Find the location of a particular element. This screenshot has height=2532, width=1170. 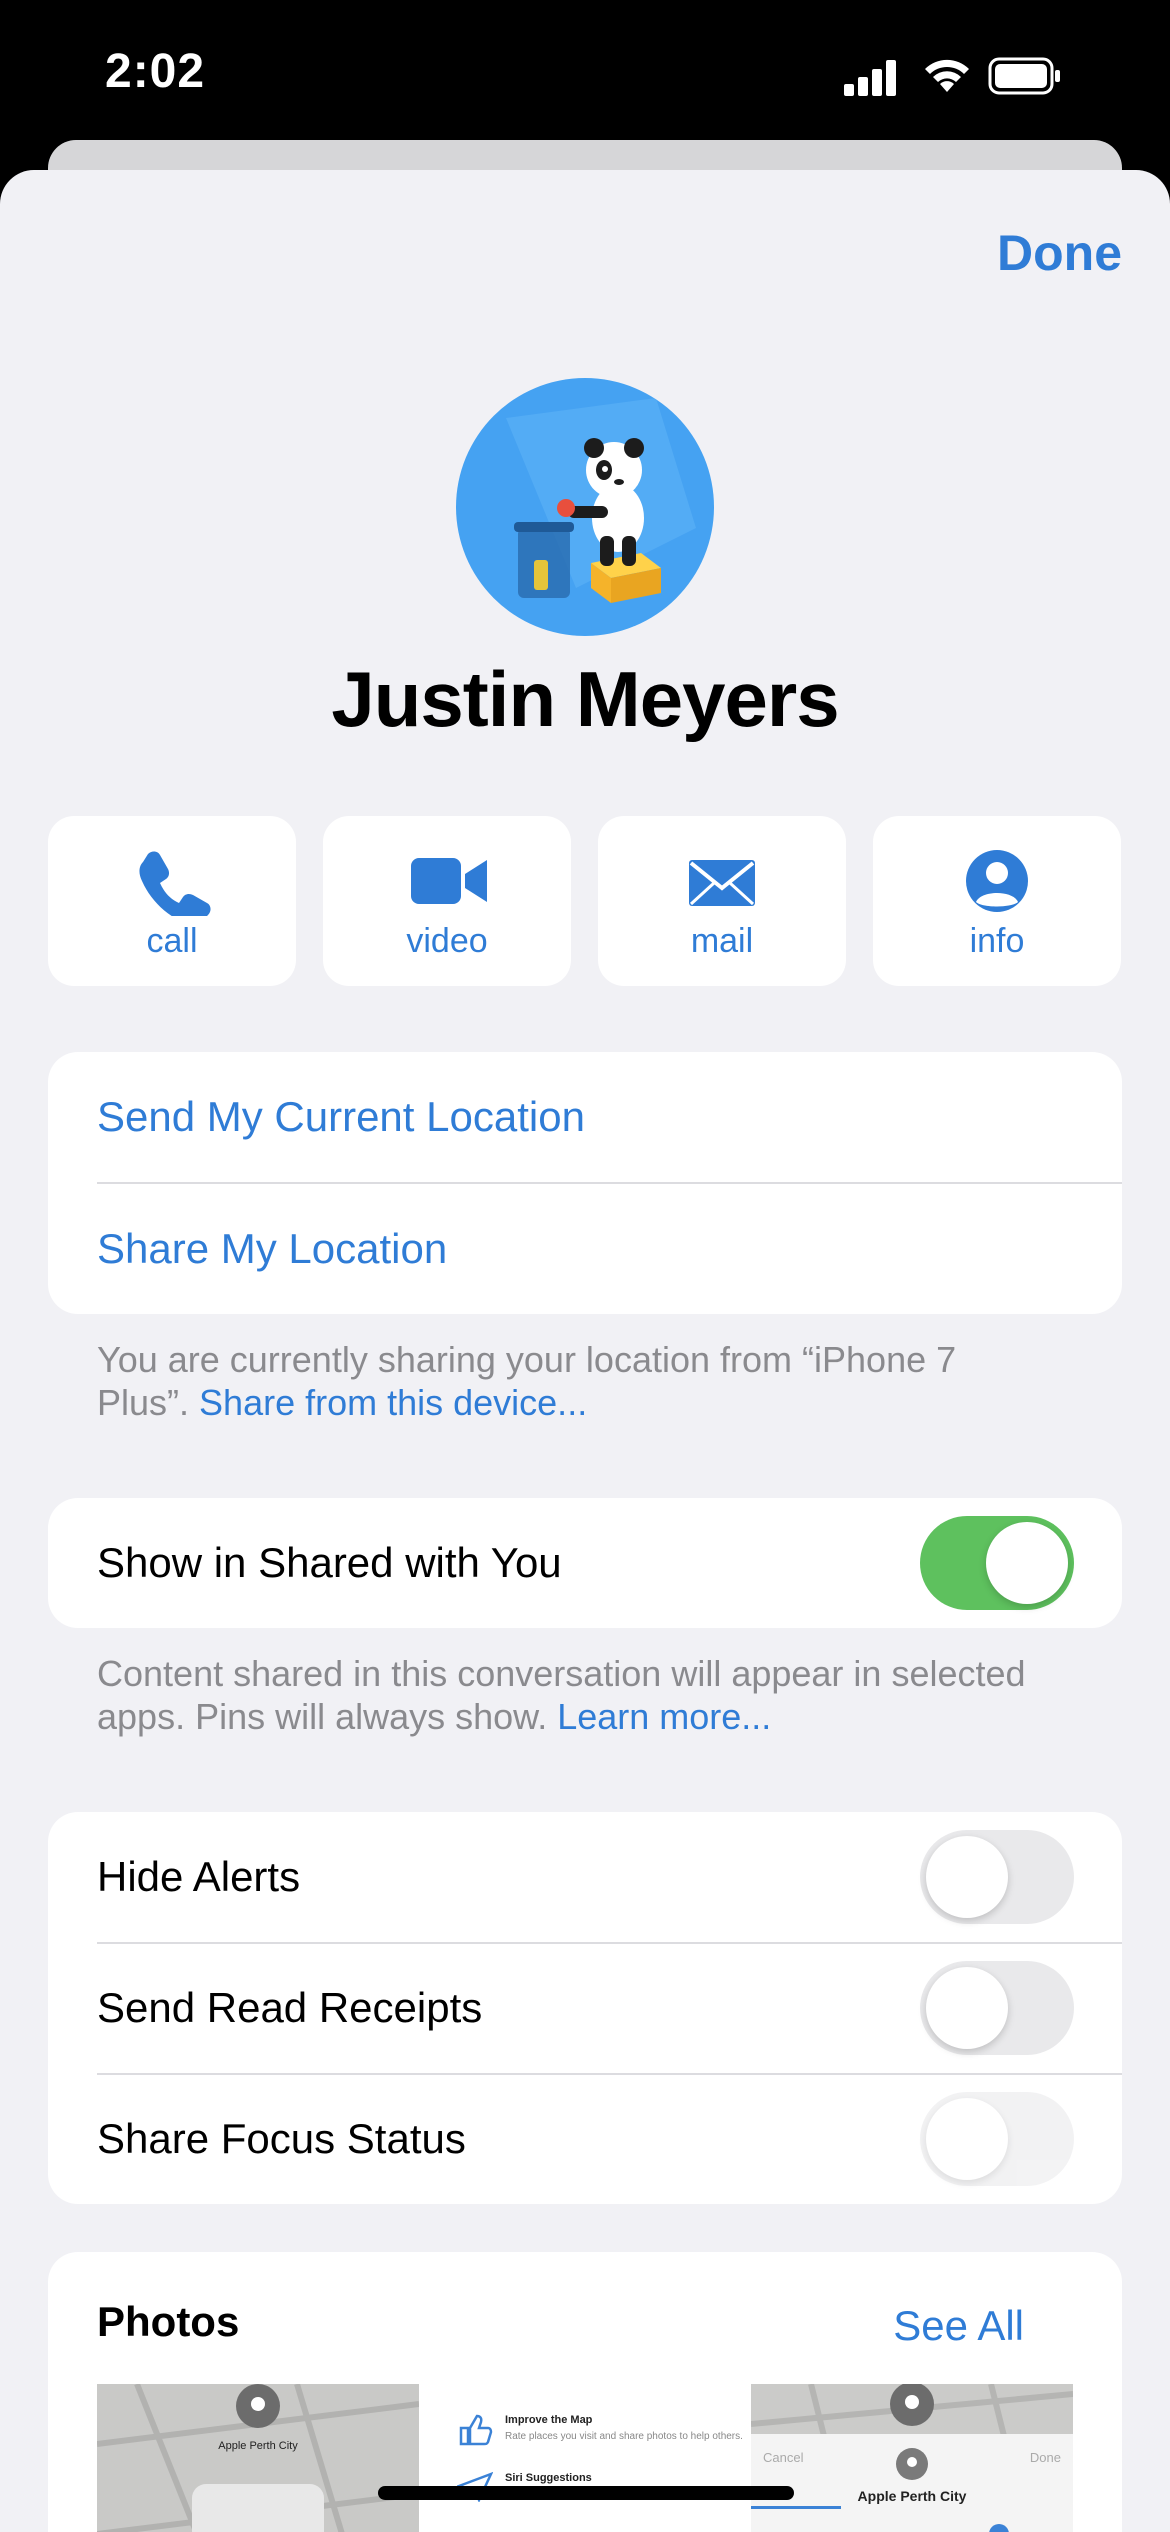

share-location-row: Share My Location is located at coordinates (585, 1249).